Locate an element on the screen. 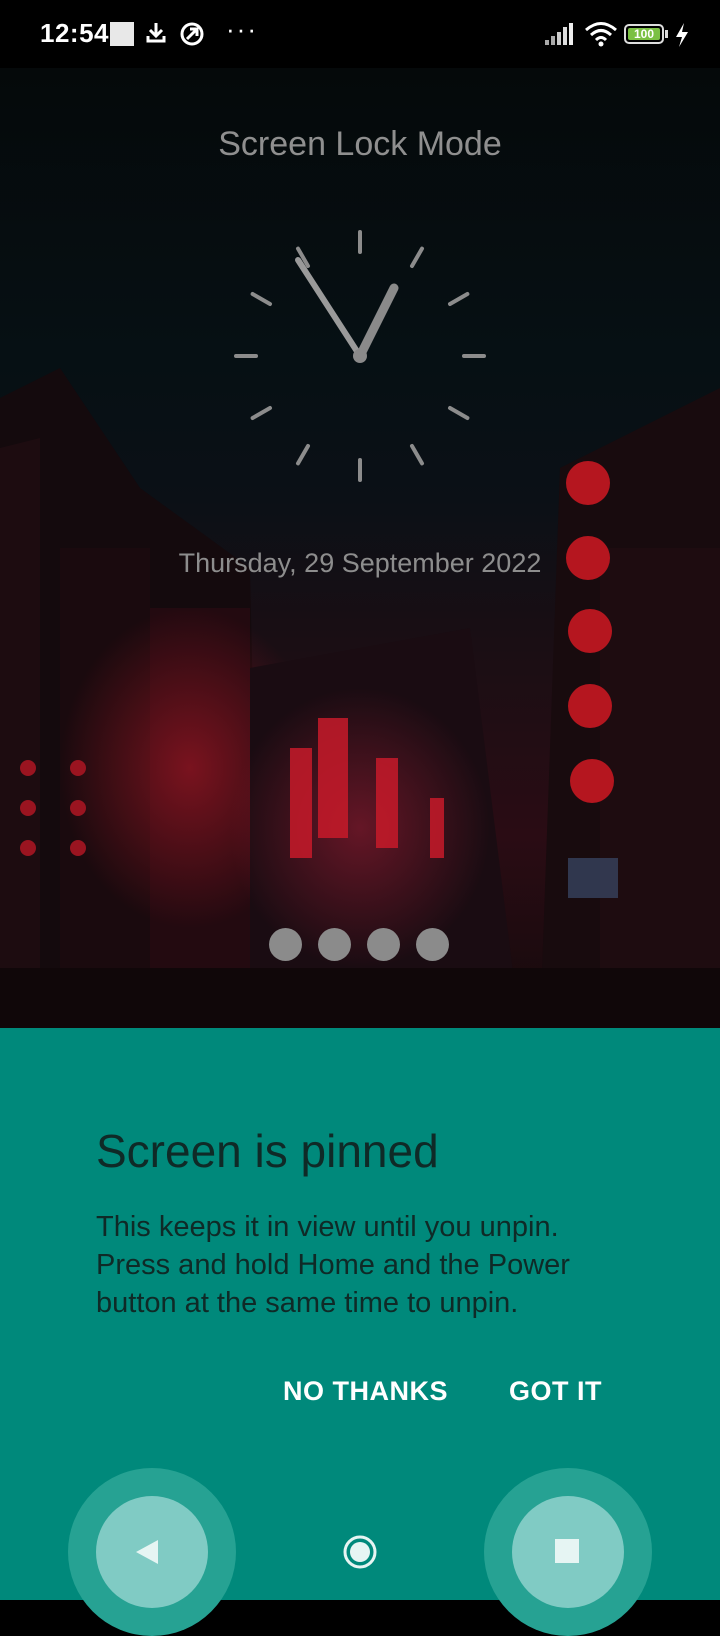  back-icon is located at coordinates (147, 1552).